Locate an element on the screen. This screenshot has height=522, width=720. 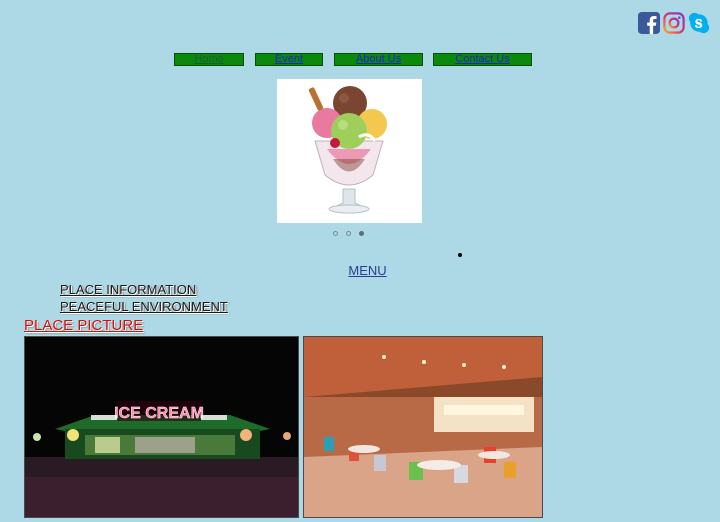
place-information-link: PLACE INFORMATION is located at coordinates (144, 289).